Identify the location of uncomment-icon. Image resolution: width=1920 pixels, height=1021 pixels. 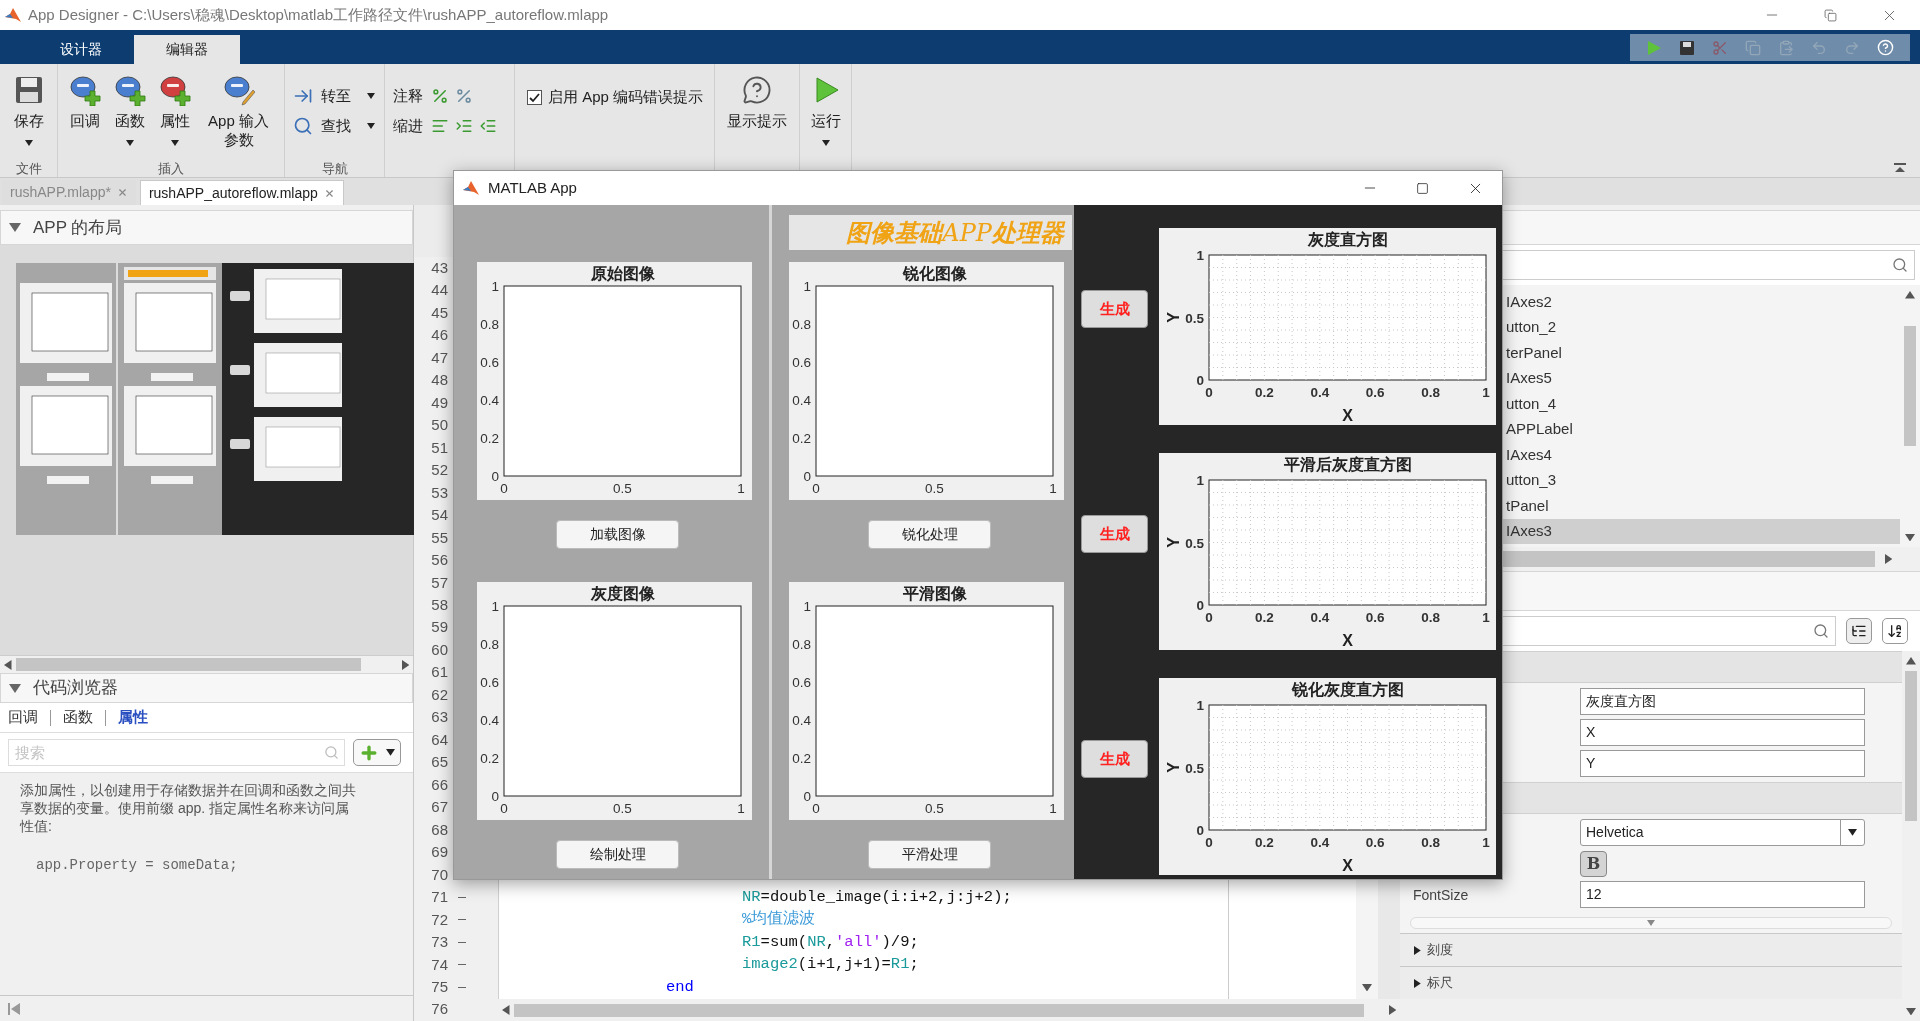
(464, 96).